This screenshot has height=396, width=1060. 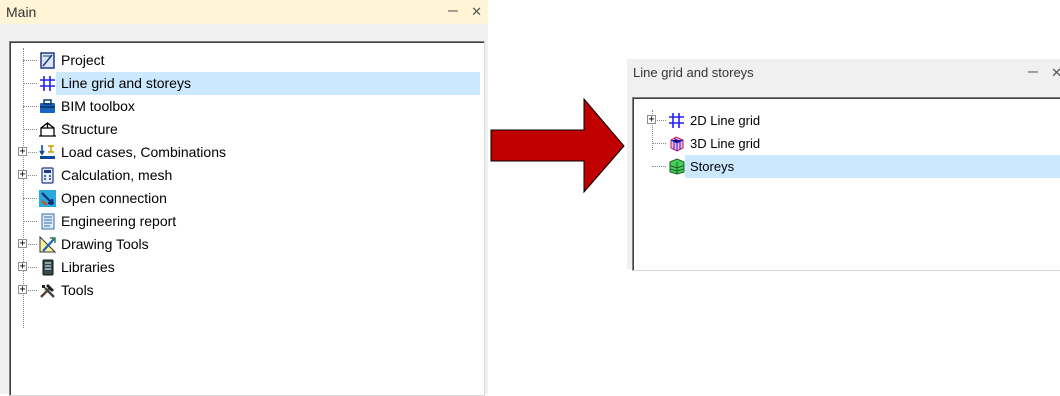 I want to click on tree-item-storeys: Storeys, so click(x=852, y=166).